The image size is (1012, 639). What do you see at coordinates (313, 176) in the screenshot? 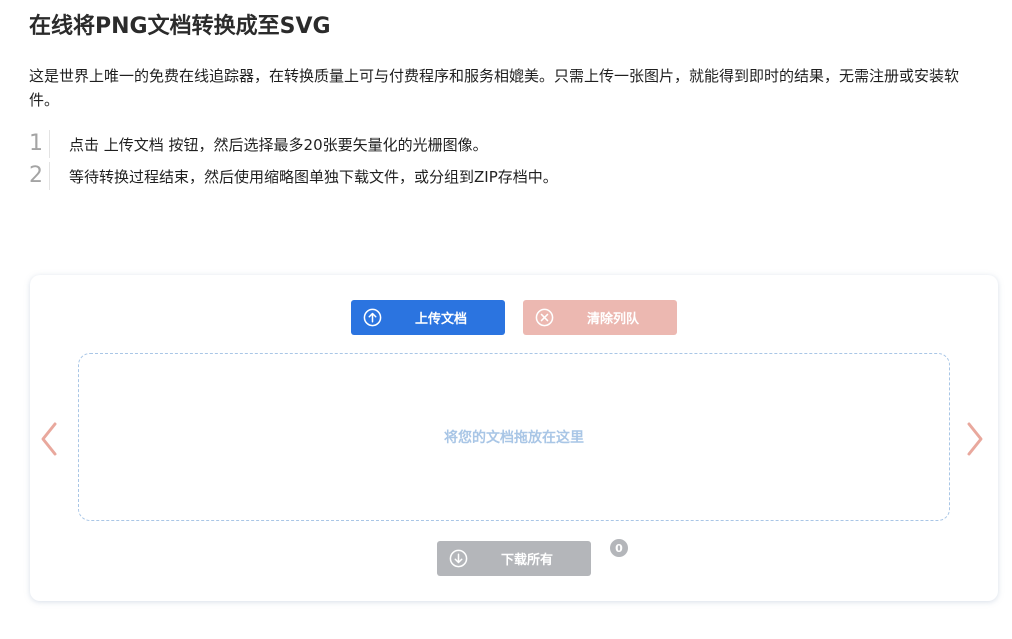
I see `step-text: 等待转换过程结束，然后使用缩略图单独下载文件，或分组到ZIP存档中。` at bounding box center [313, 176].